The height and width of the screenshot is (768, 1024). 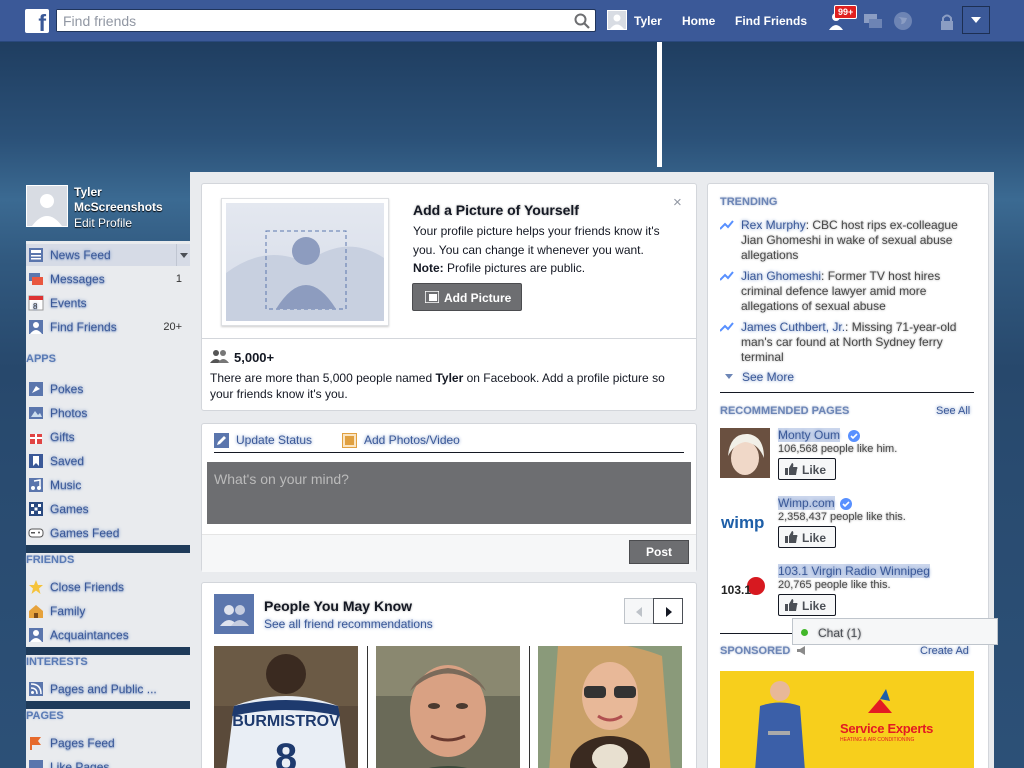 I want to click on sidebar-item-events: 8 Events, so click(x=108, y=303).